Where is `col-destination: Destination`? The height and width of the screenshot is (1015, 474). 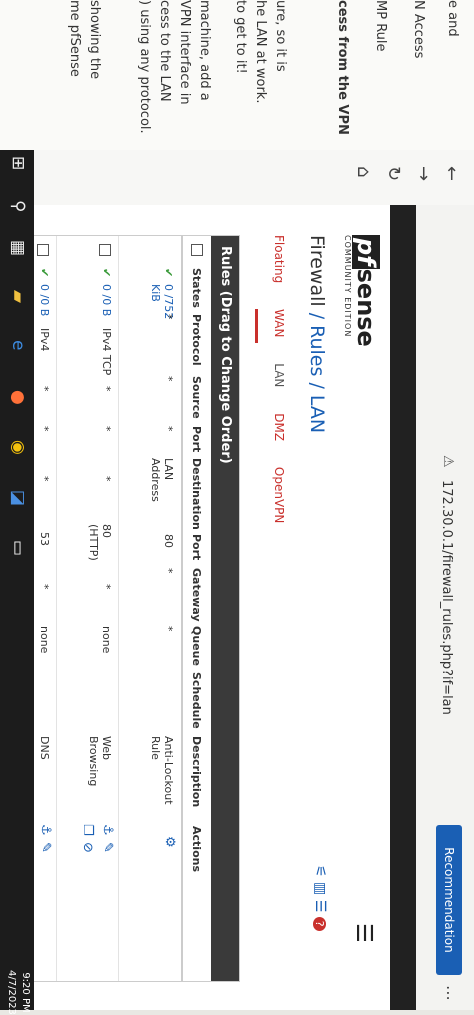
col-destination: Destination is located at coordinates (196, 494).